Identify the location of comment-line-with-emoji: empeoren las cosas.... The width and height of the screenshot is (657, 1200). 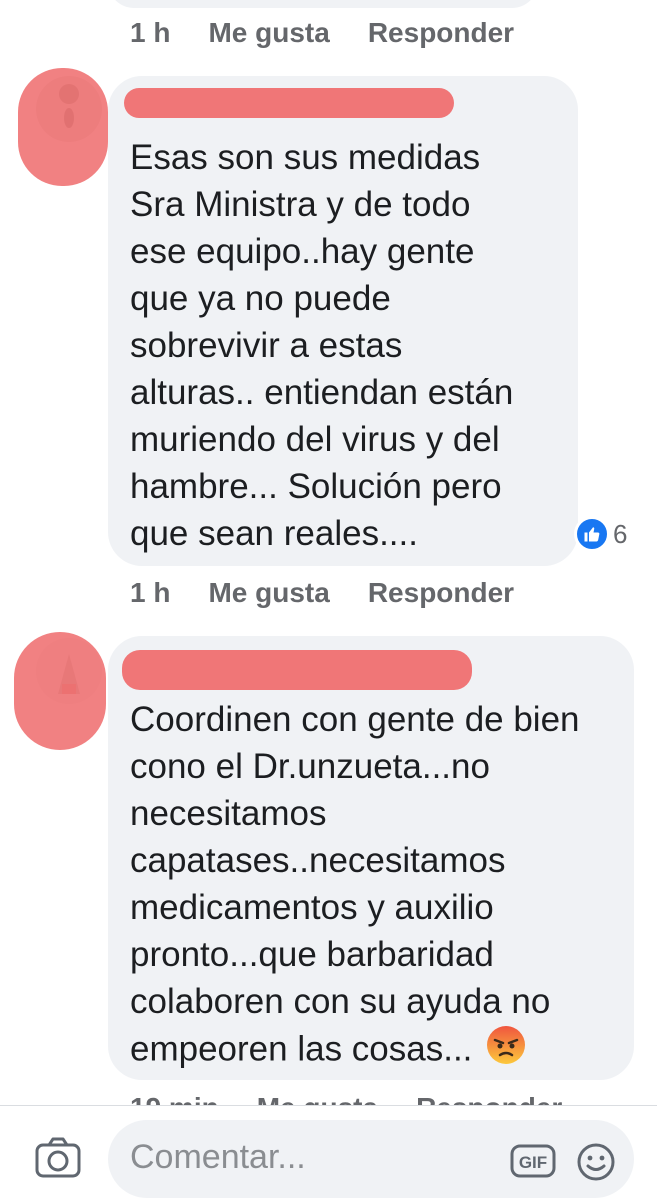
(372, 1051).